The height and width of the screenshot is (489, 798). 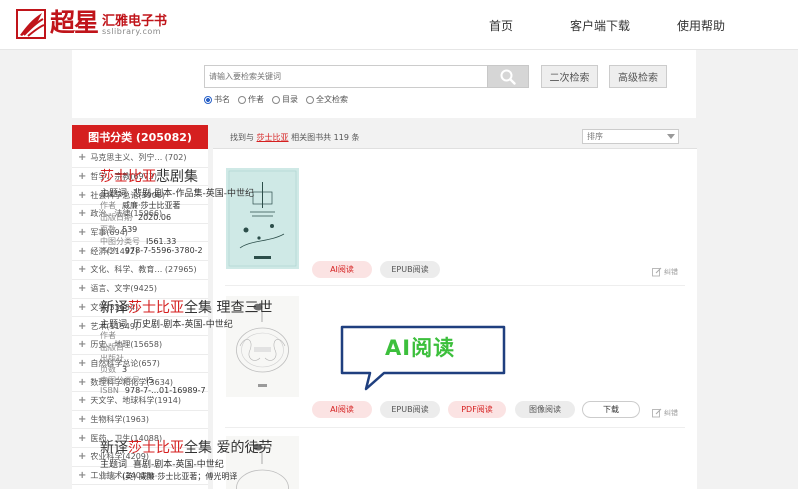 I want to click on book-author-1: 作者 威廉·莎士比亚著, so click(x=140, y=205).